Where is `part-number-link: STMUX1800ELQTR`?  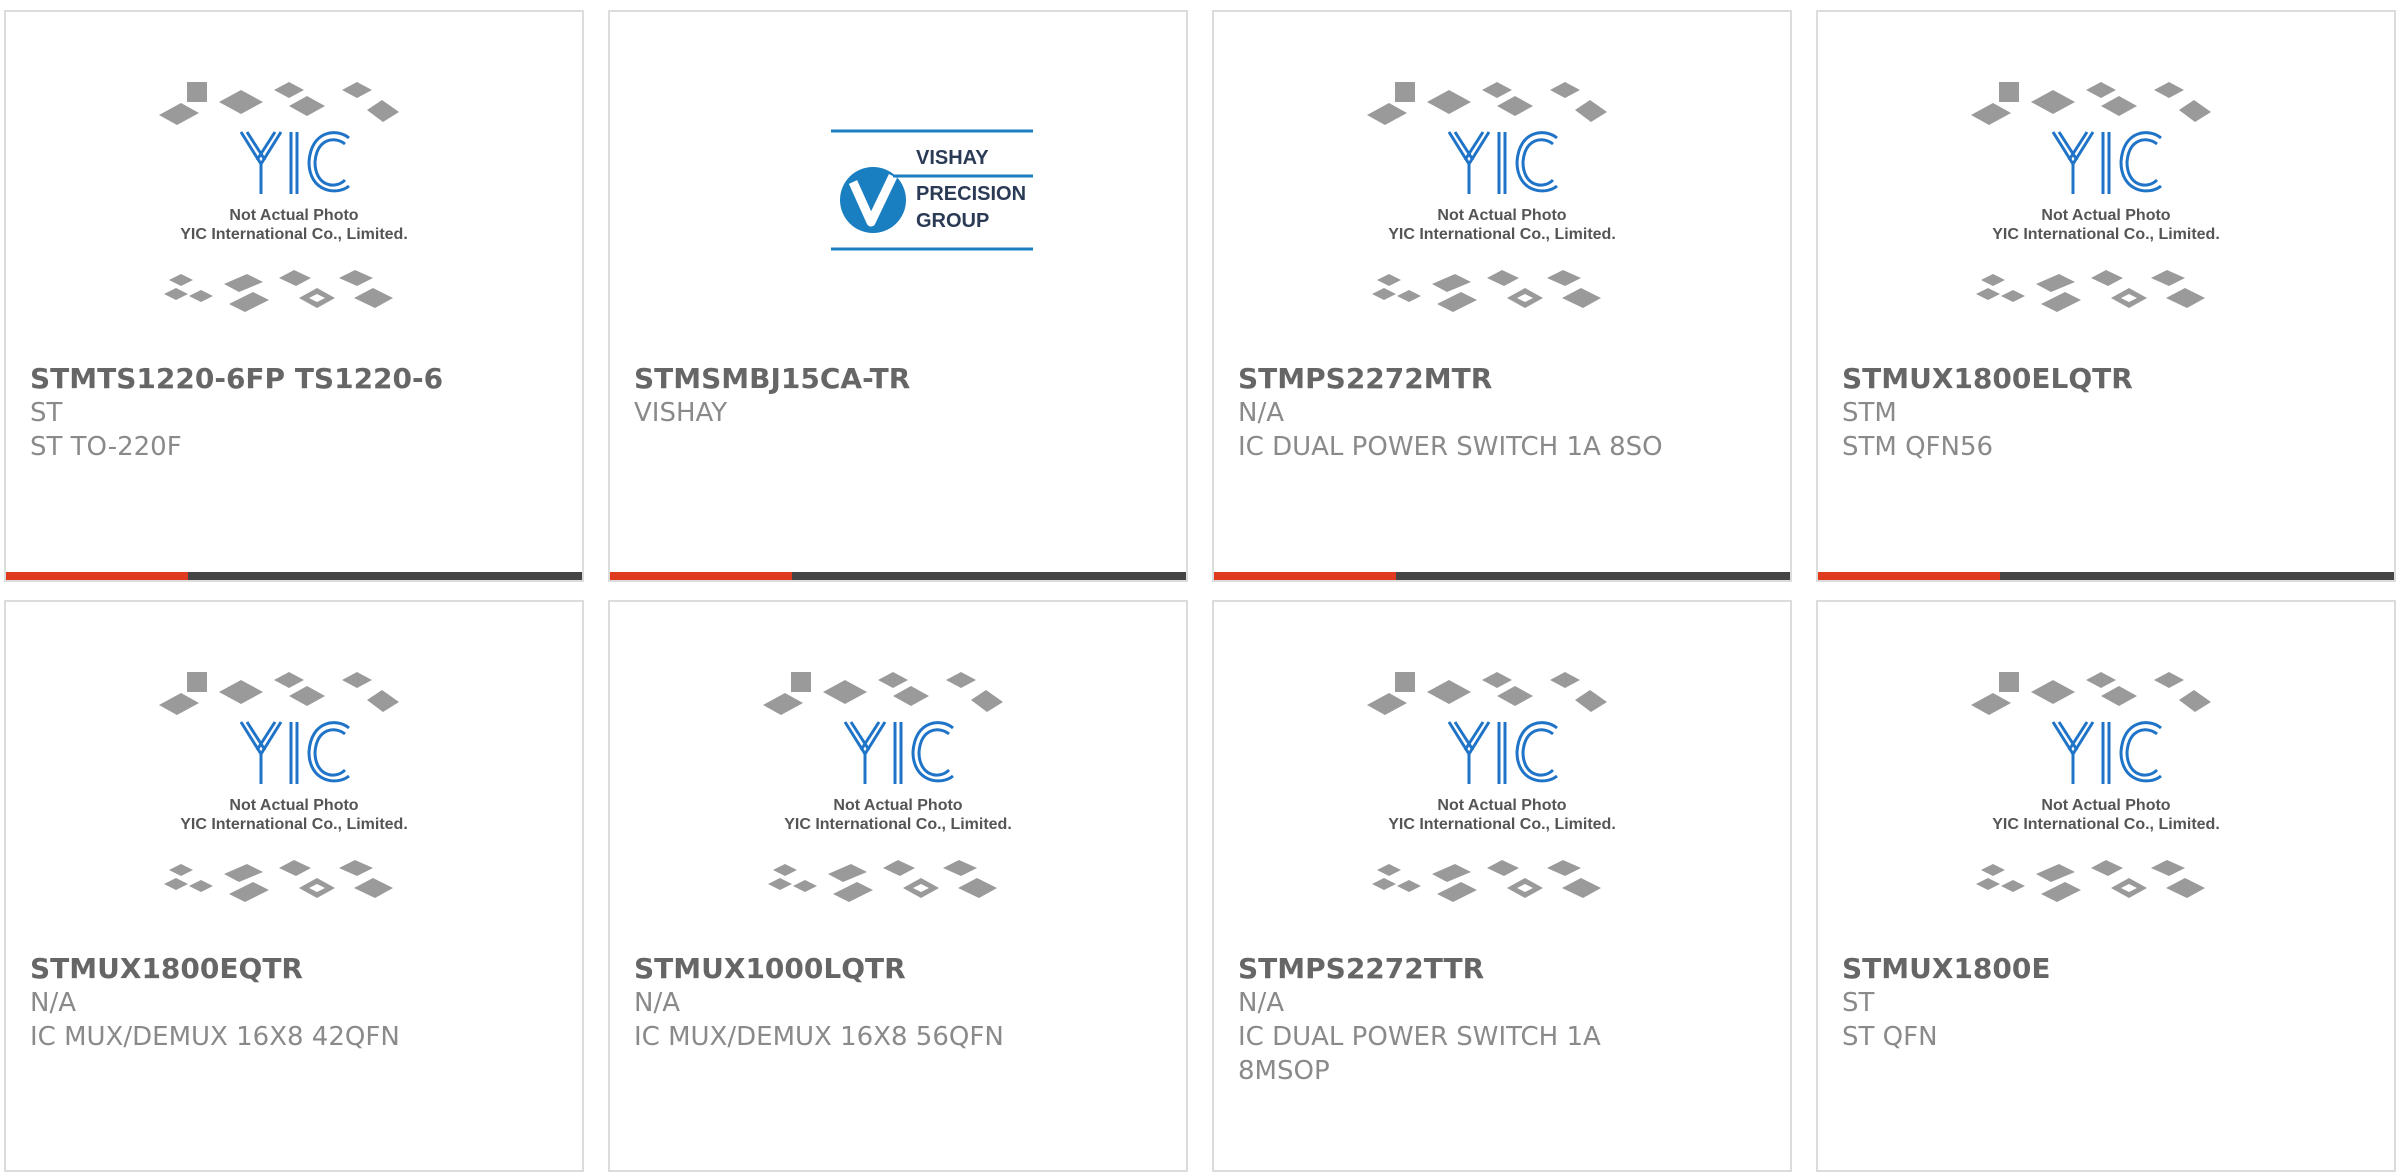 part-number-link: STMUX1800ELQTR is located at coordinates (2088, 379).